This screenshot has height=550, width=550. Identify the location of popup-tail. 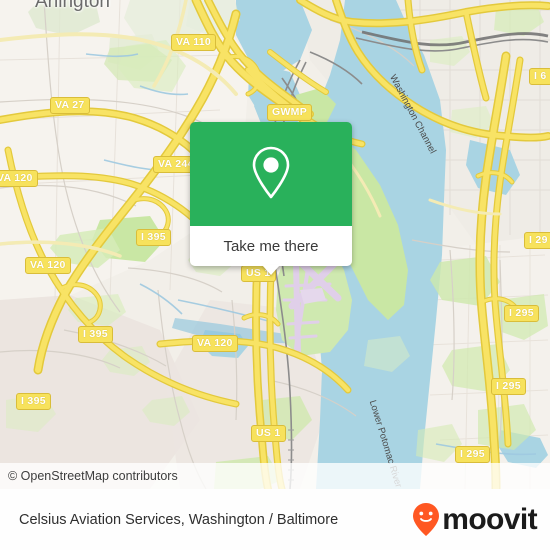
(271, 270).